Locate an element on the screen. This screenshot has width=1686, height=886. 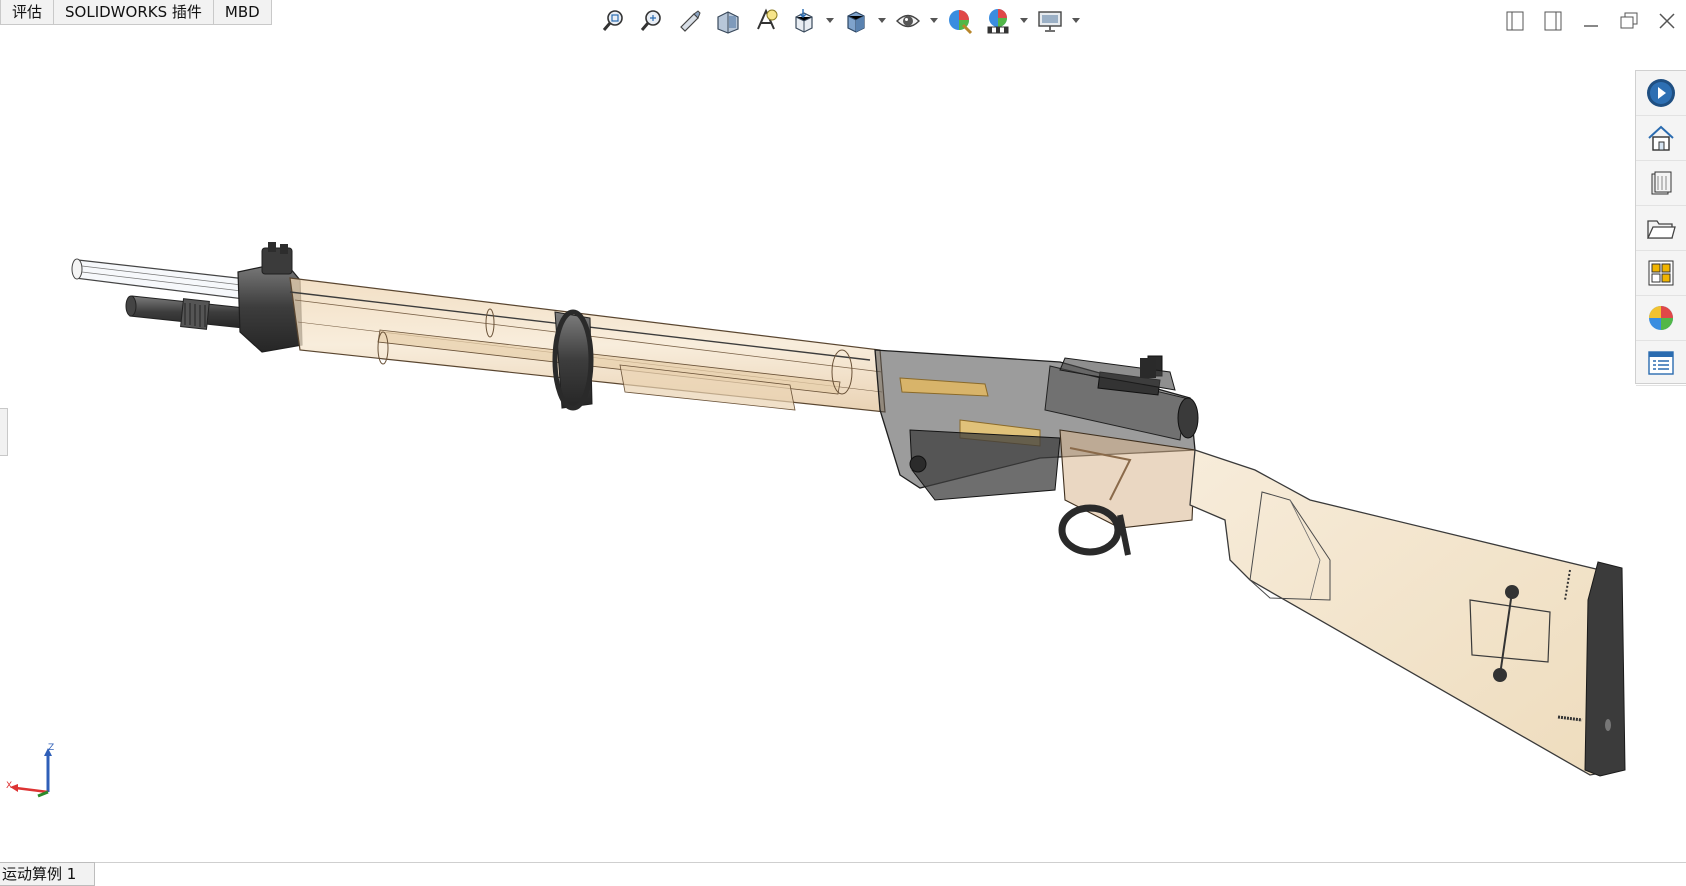
home-icon is located at coordinates (1661, 138).